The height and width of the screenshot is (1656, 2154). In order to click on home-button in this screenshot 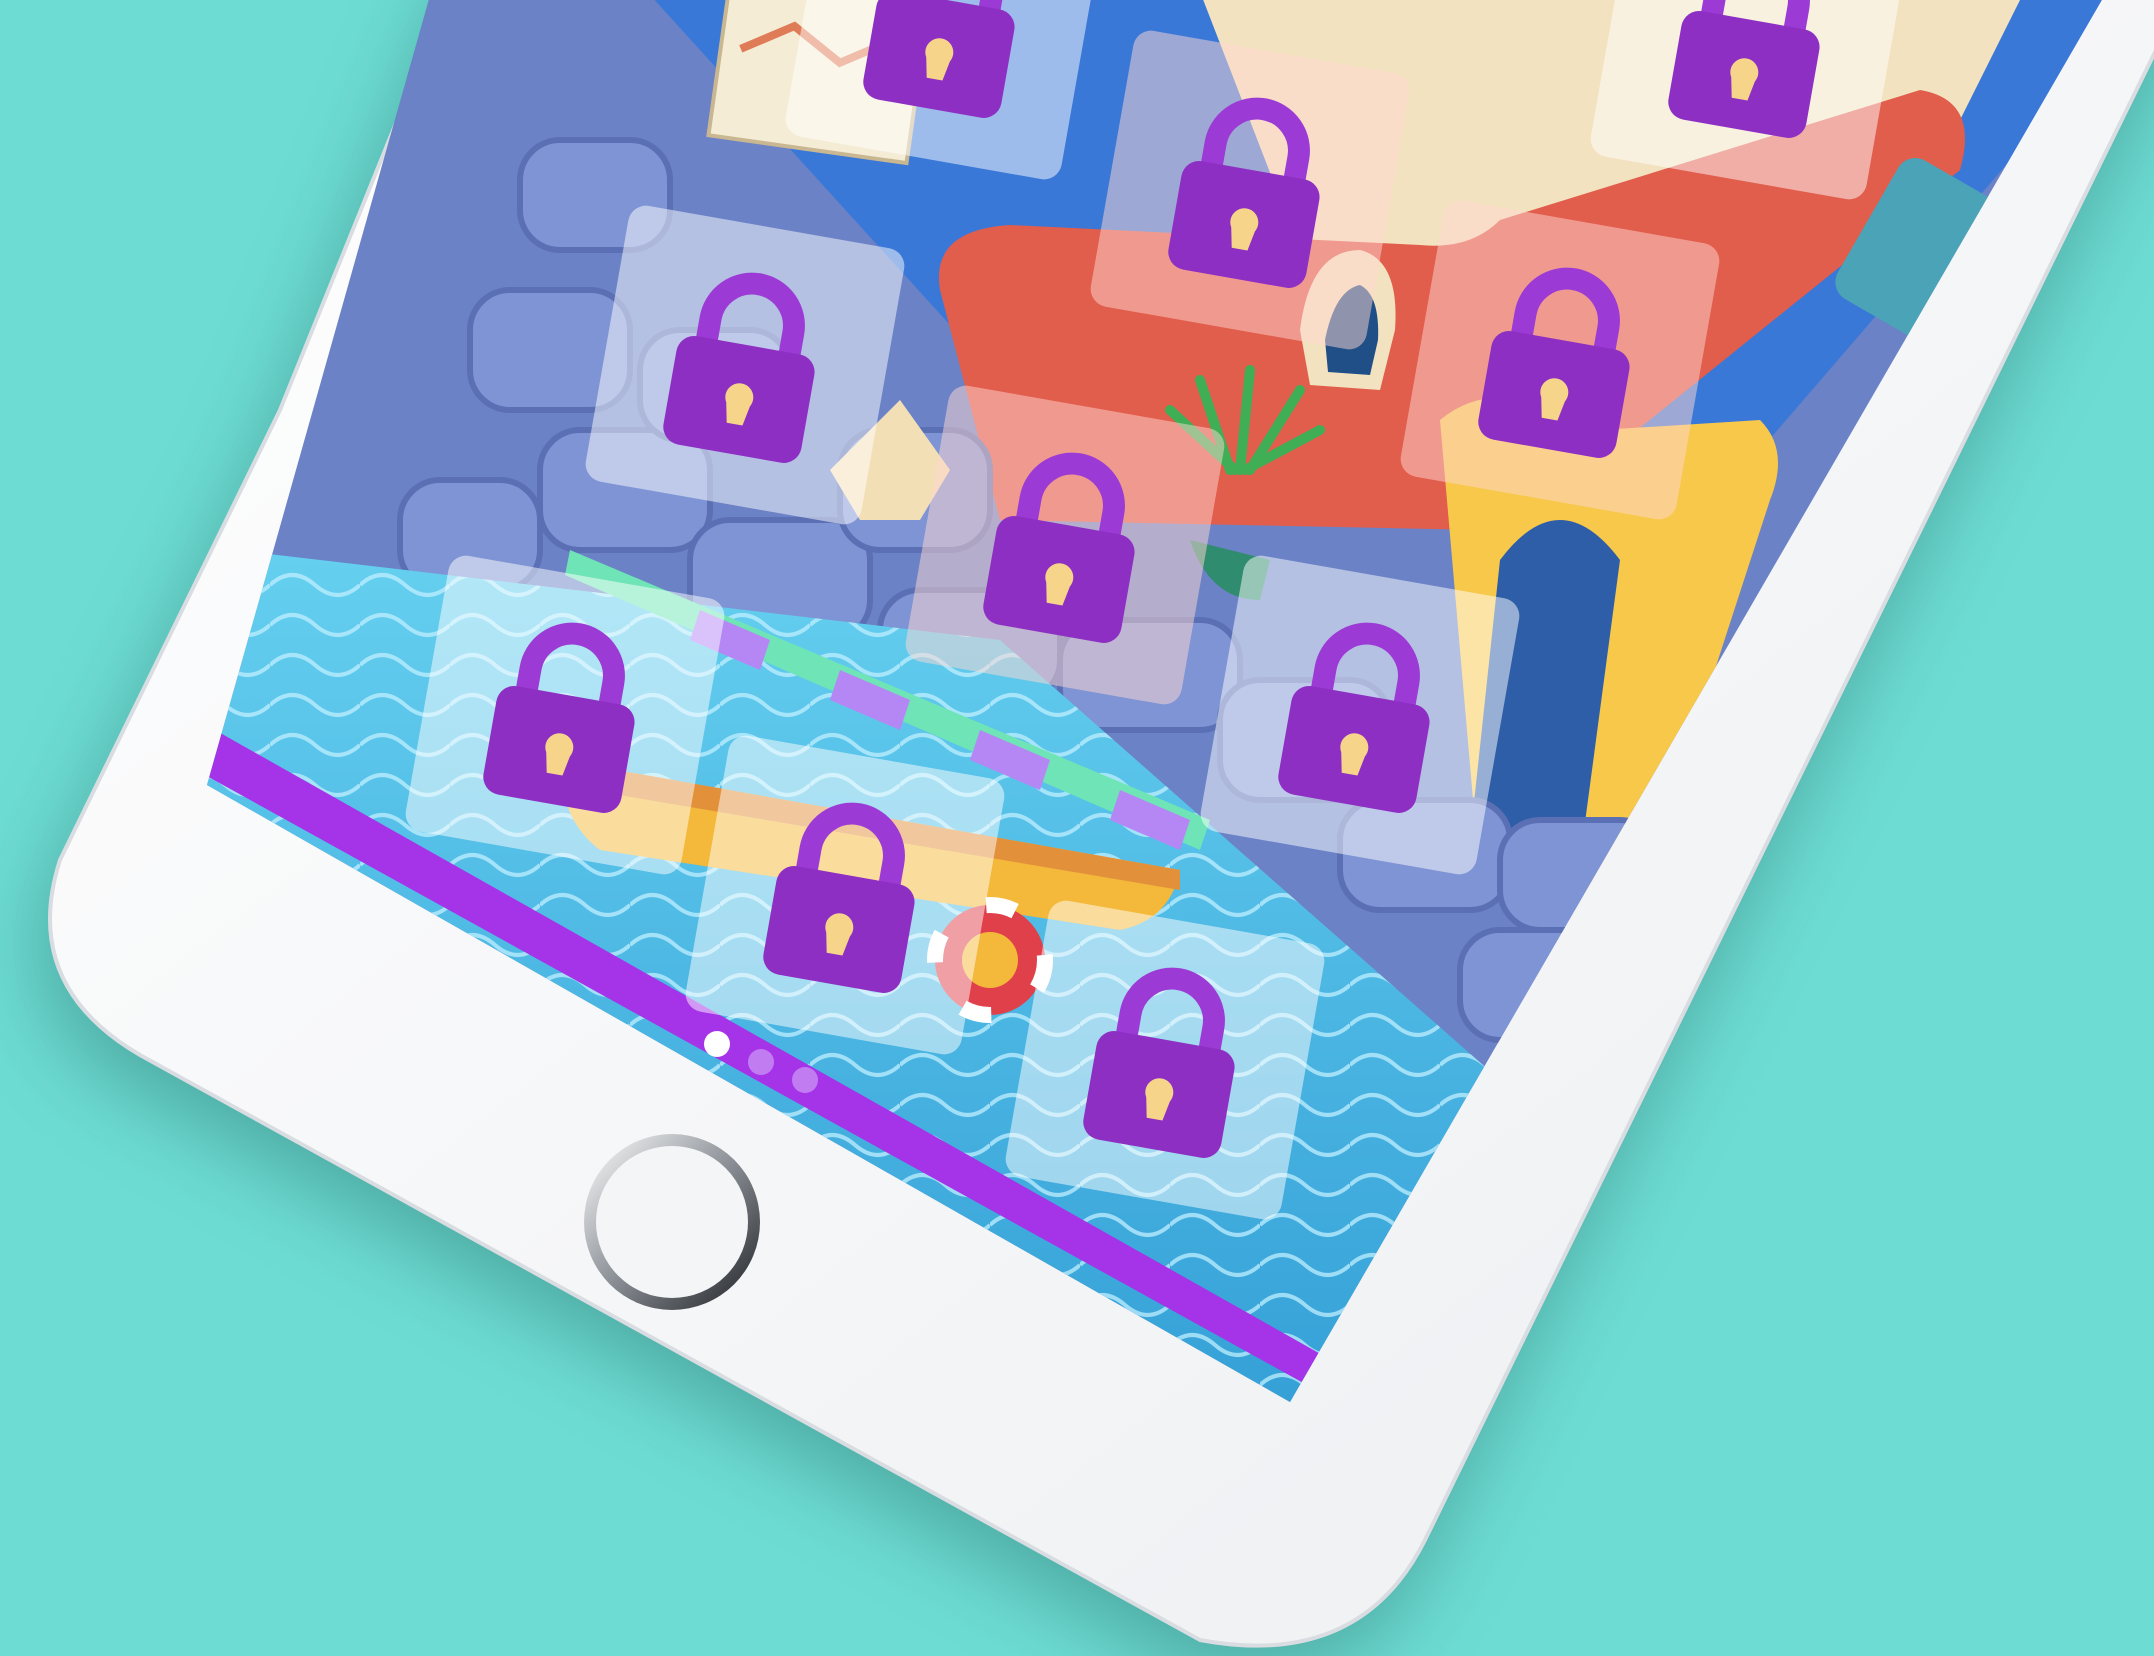, I will do `click(672, 1222)`.